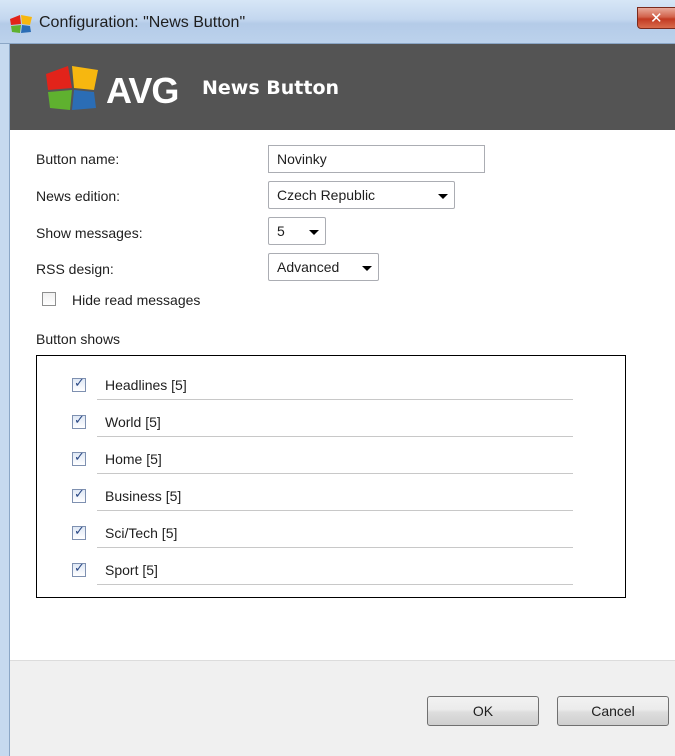  I want to click on rss-design-label: RSS design:, so click(75, 269).